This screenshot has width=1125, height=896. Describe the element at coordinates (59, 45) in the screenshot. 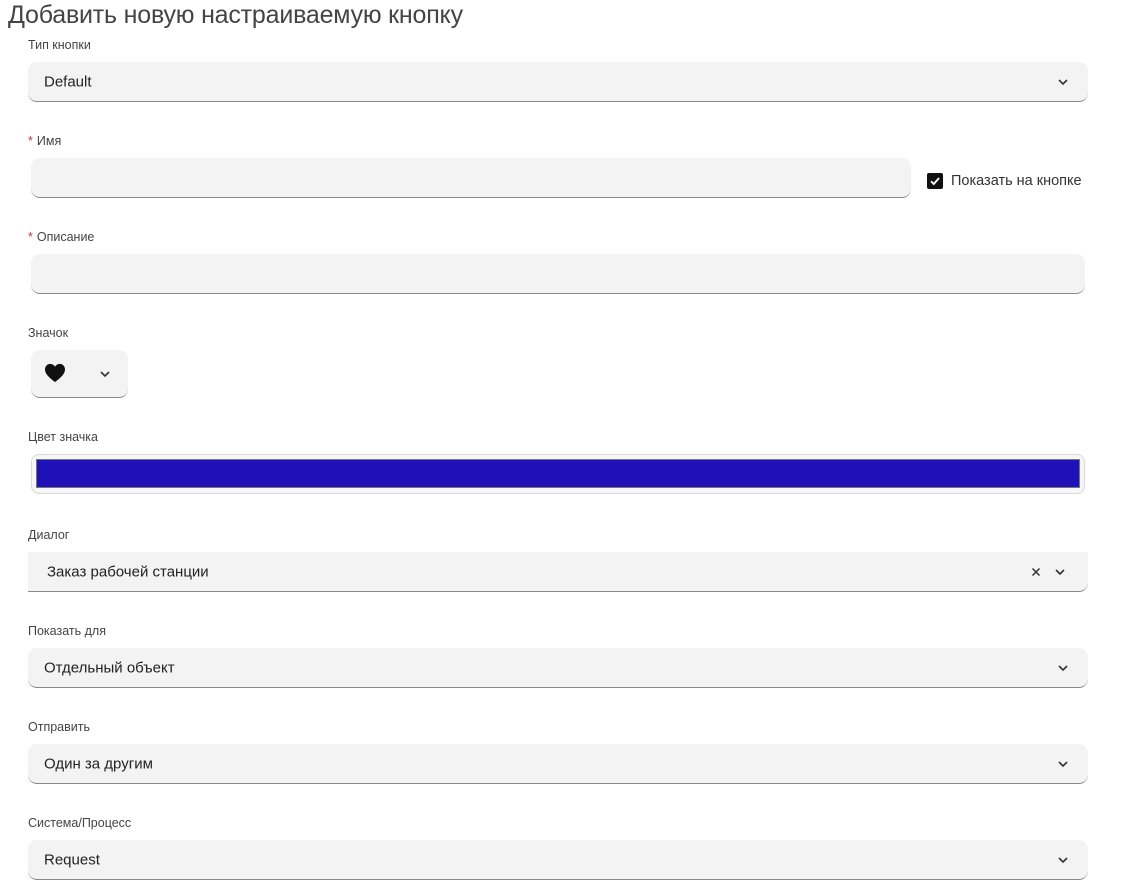

I see `button-type-label: Тип кнопки` at that location.